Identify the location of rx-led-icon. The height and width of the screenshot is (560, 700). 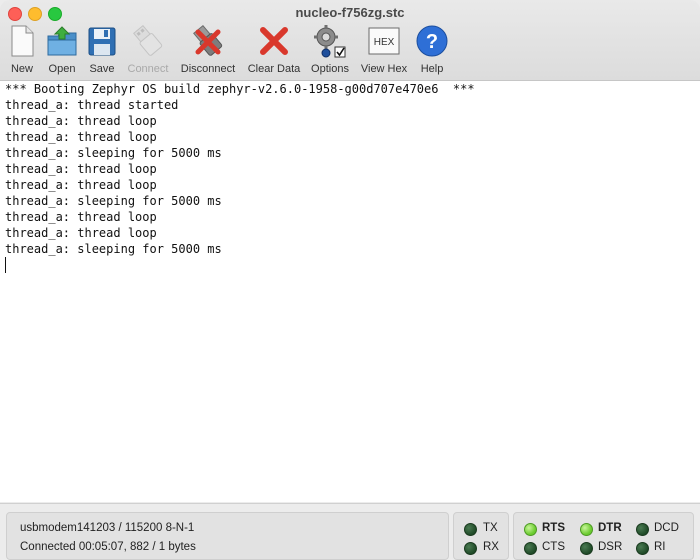
(470, 548).